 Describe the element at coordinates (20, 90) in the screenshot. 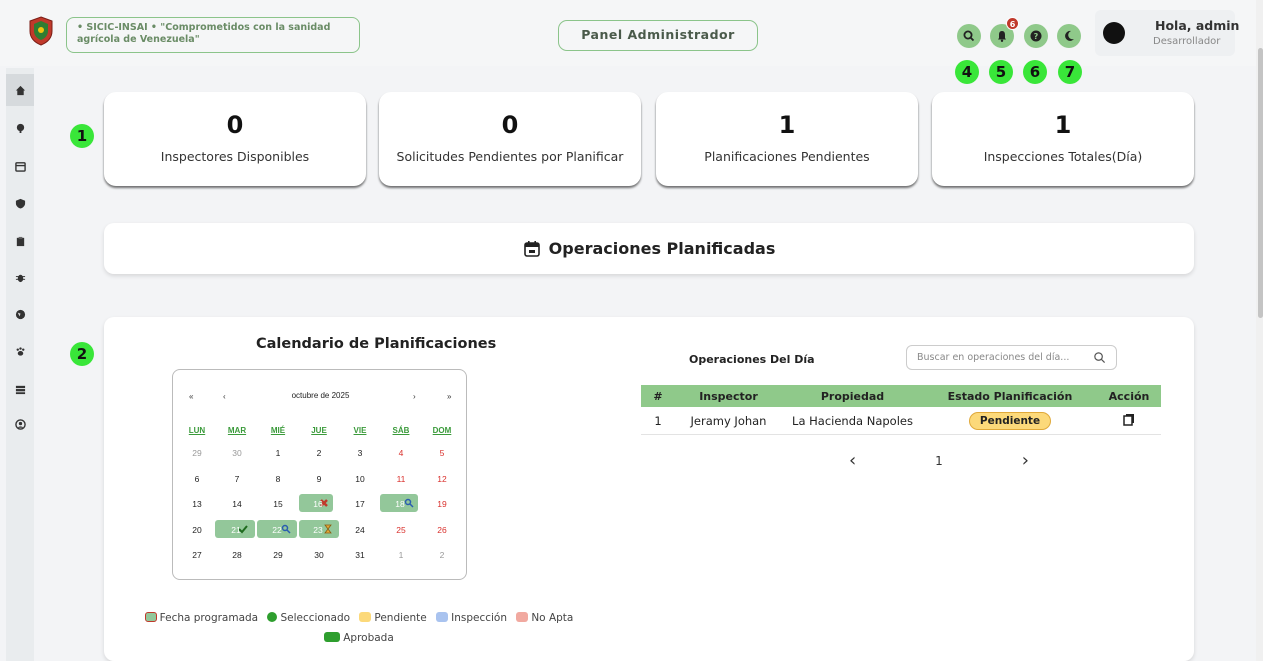

I see `sidebar-home-icon` at that location.